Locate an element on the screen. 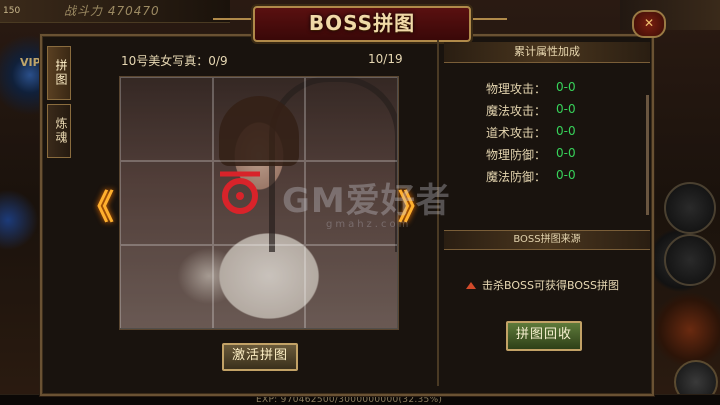  window-title: BOSS拼图 is located at coordinates (362, 24).